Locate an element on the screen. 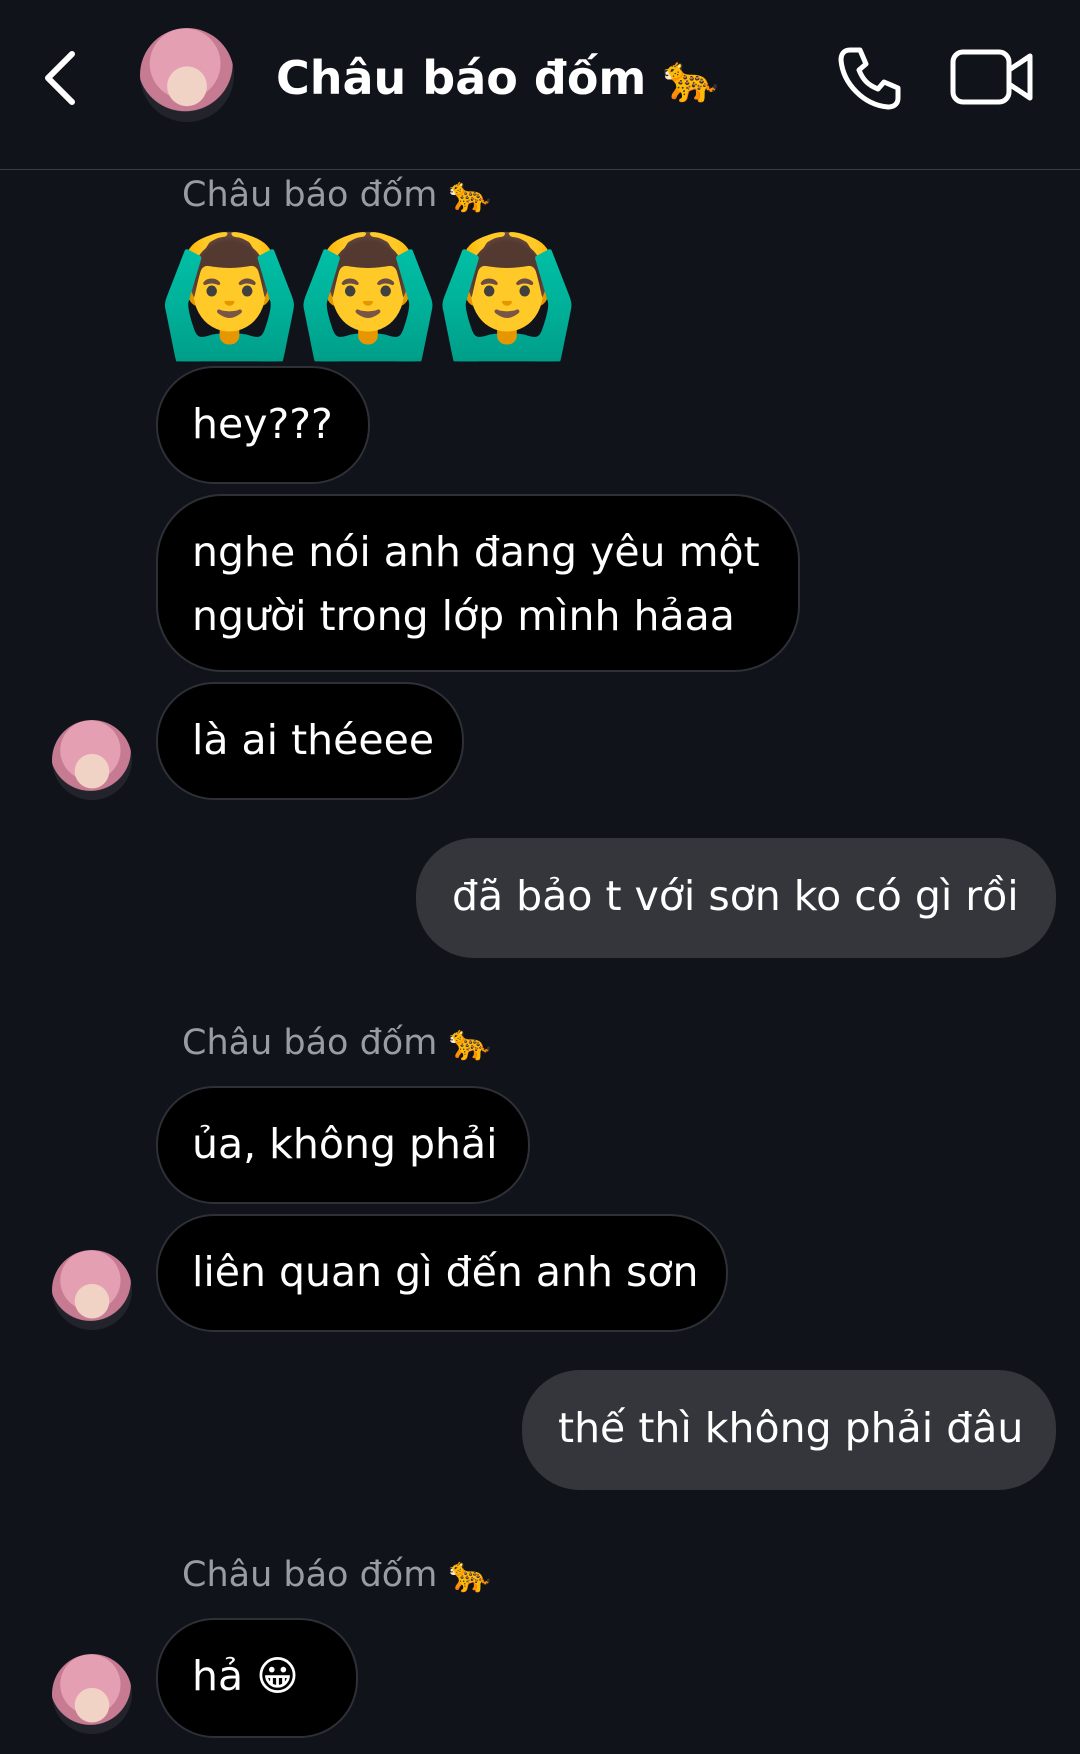 This screenshot has height=1754, width=1080. chat-header: Châu báo đốm 🐆 is located at coordinates (540, 85).